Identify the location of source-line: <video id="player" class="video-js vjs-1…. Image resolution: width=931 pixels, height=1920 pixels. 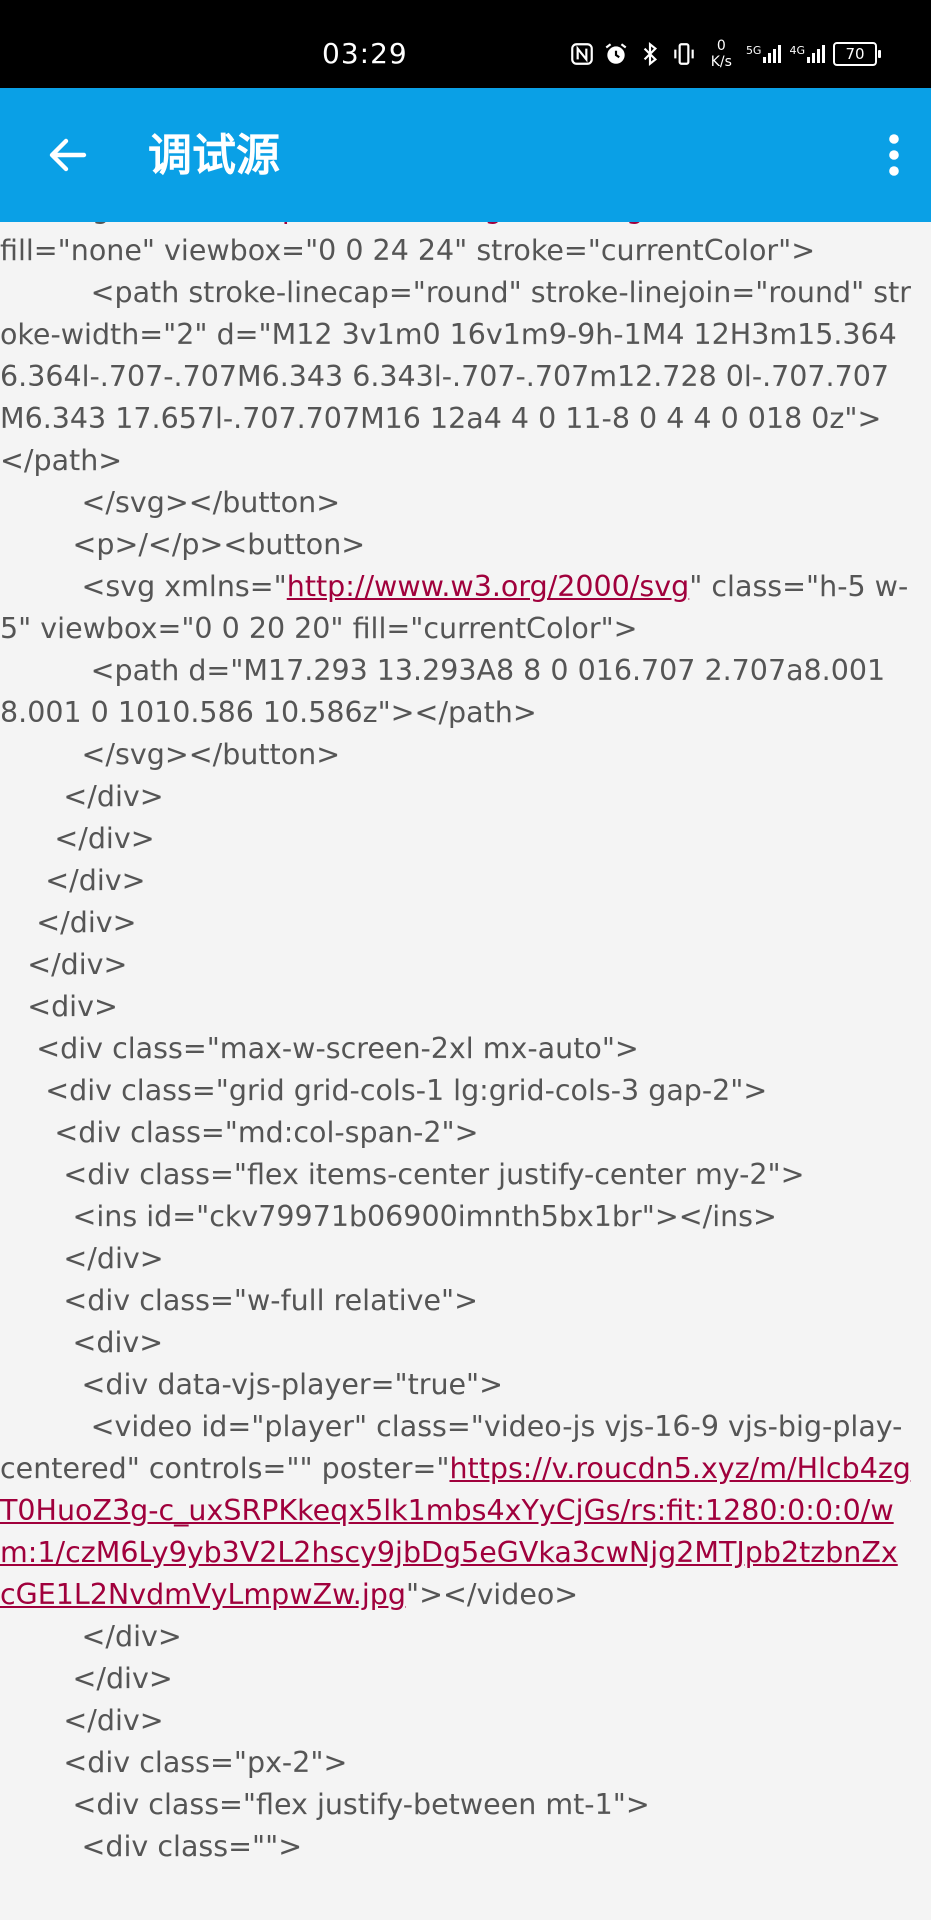
(455, 1510).